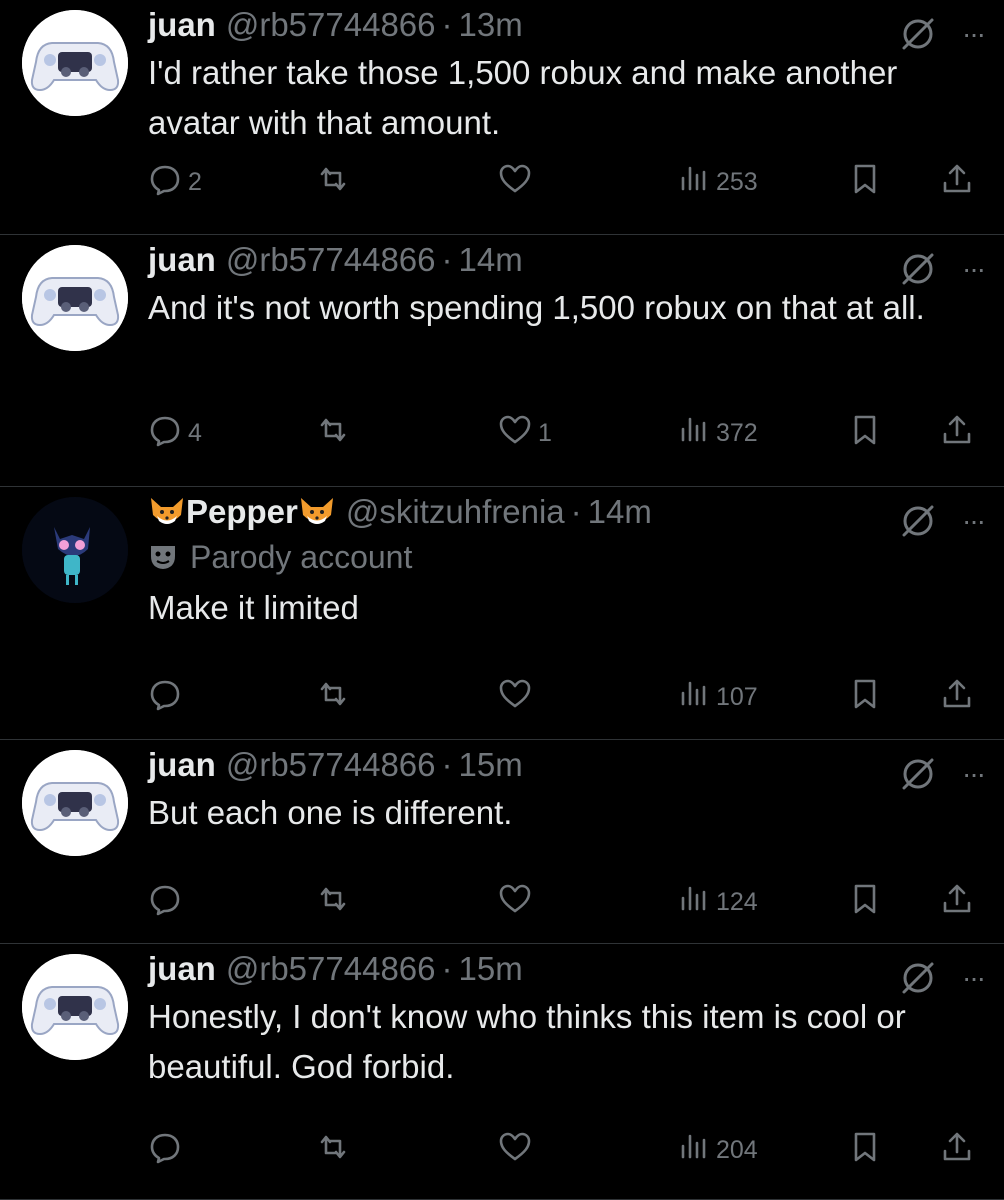 The width and height of the screenshot is (1004, 1200). I want to click on views-button: 124, so click(717, 902).